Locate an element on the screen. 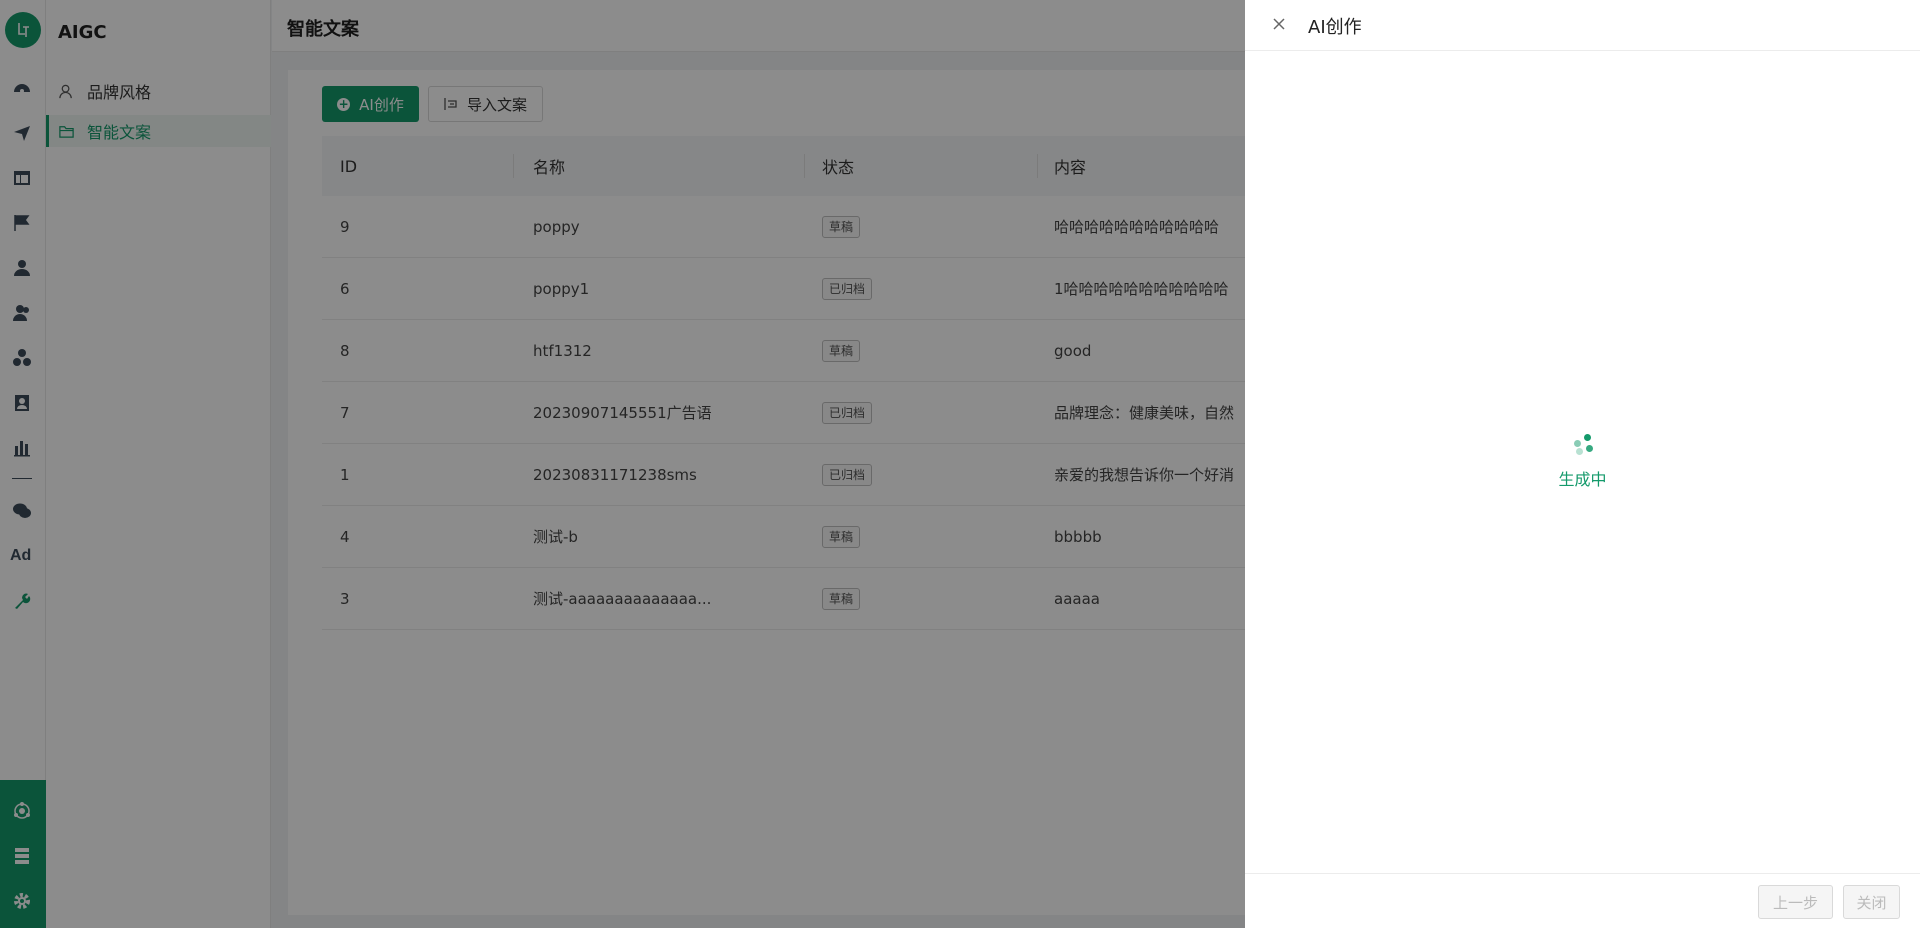  close-button: 关闭 is located at coordinates (1871, 902).